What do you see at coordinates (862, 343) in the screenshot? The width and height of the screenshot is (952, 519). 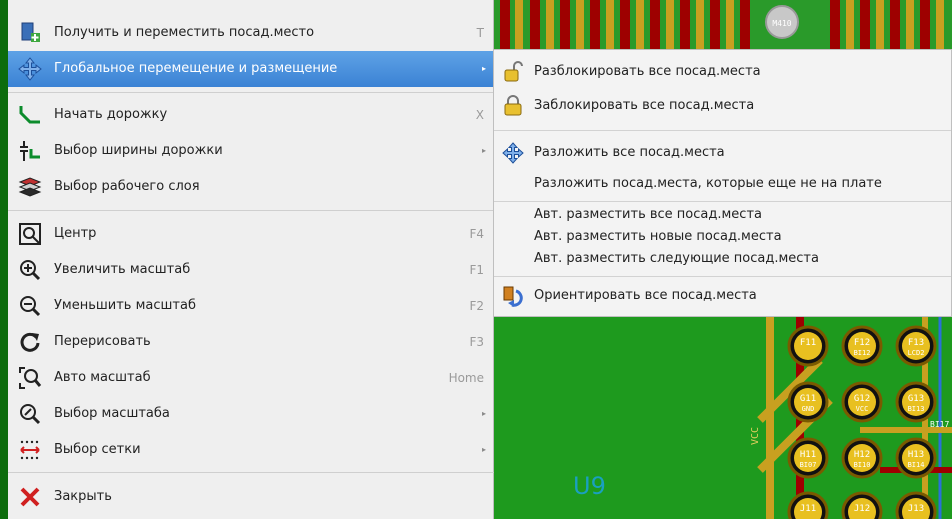 I see `pad-name-label: F12` at bounding box center [862, 343].